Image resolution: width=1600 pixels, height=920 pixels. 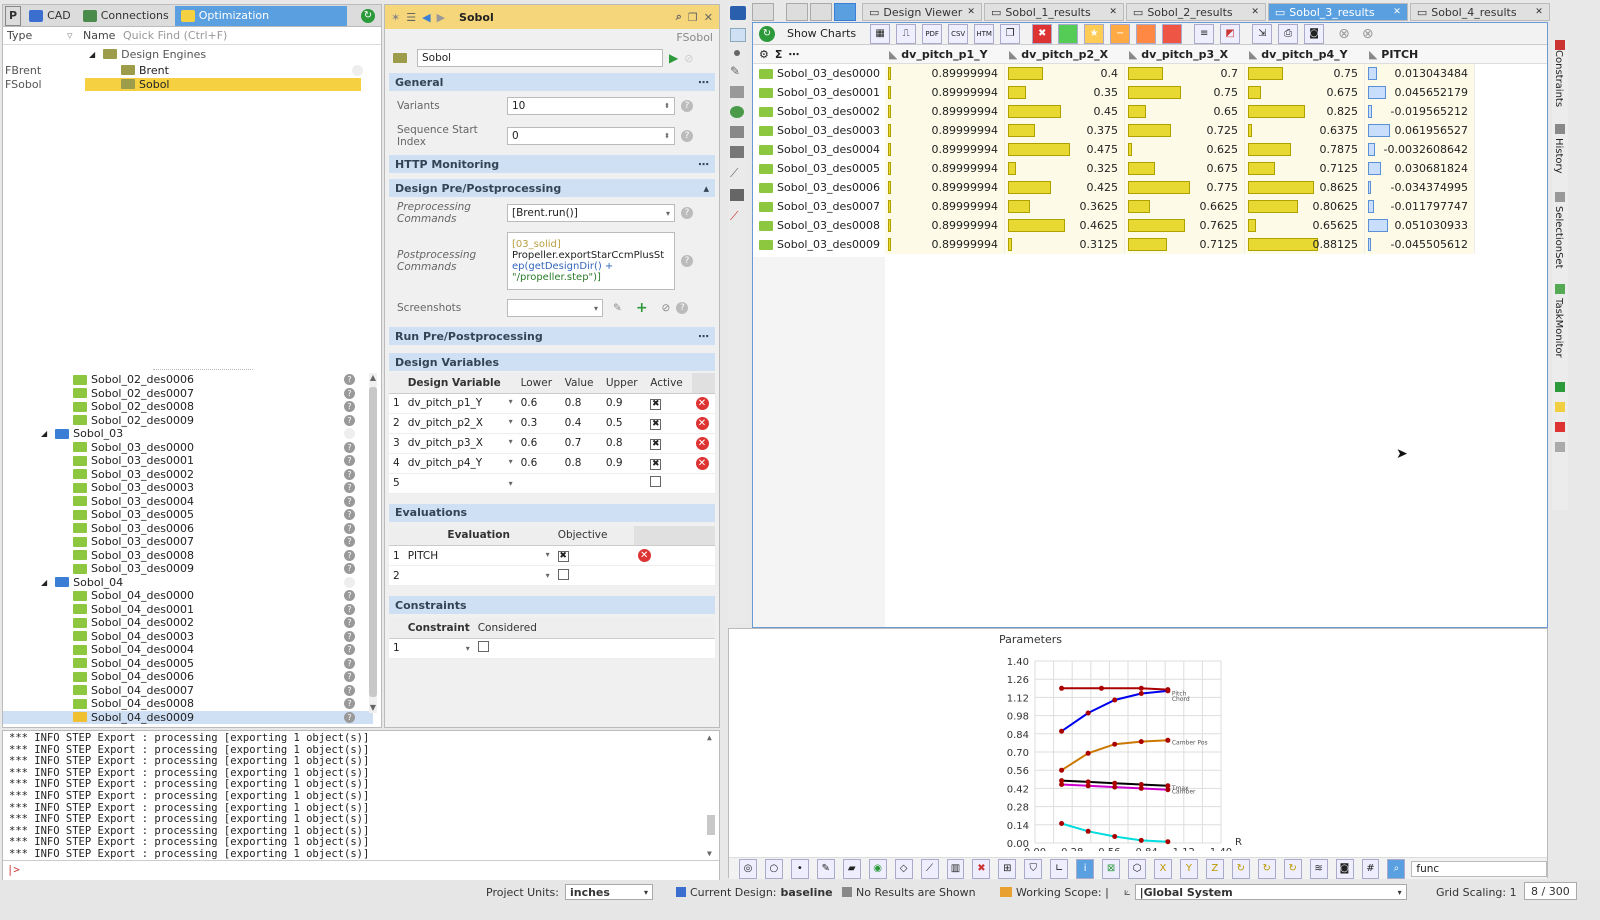 I want to click on value-cell: 0.475, so click(x=1065, y=149).